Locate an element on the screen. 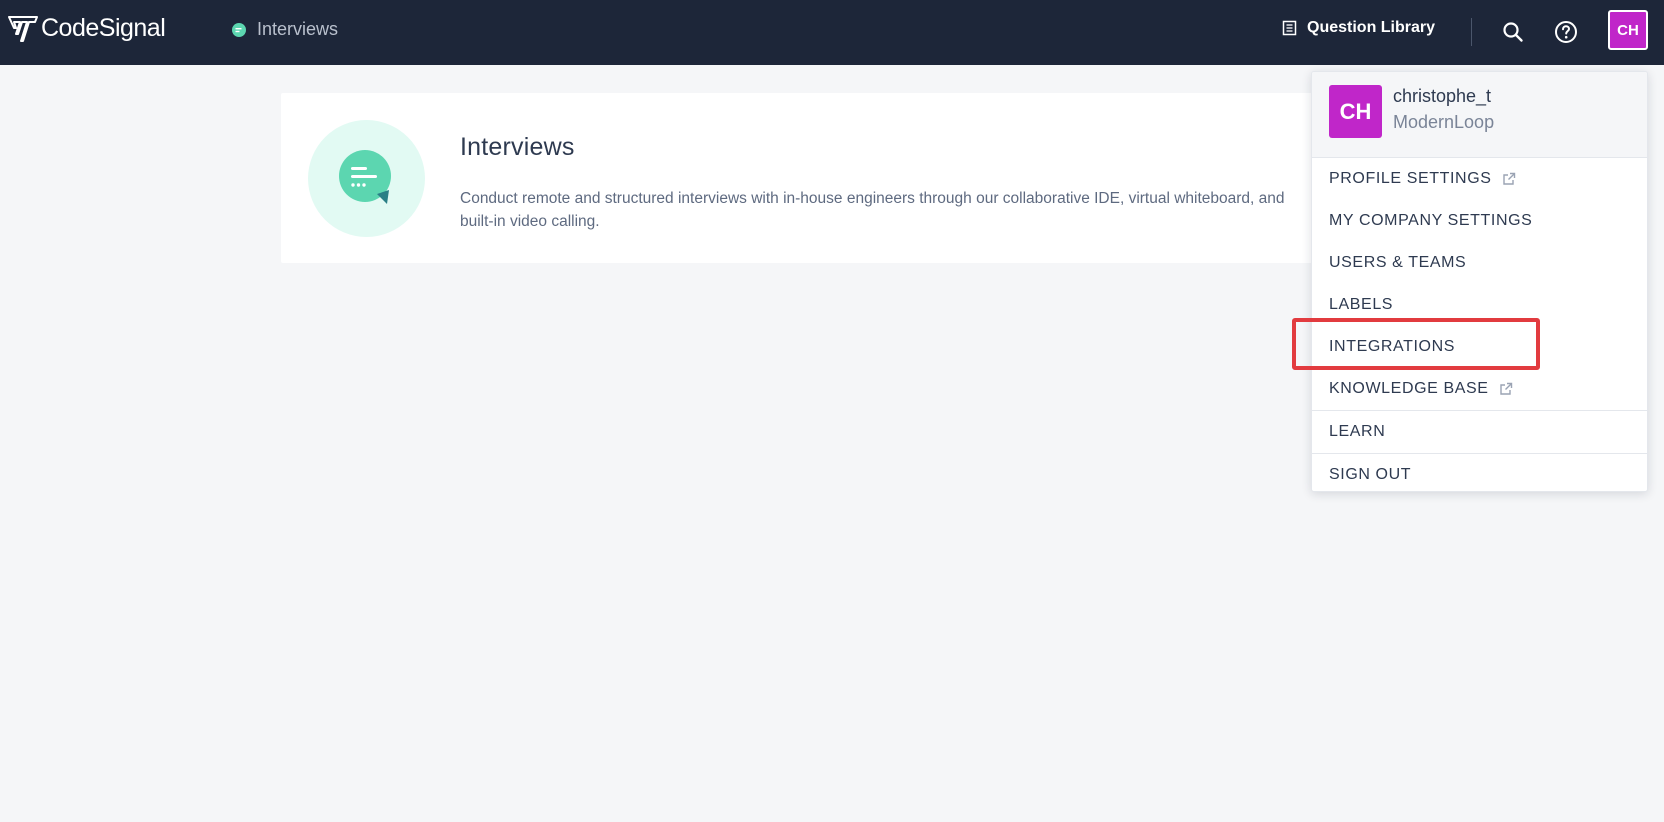 The height and width of the screenshot is (822, 1664). user-menu-company: ModernLoop is located at coordinates (1444, 122).